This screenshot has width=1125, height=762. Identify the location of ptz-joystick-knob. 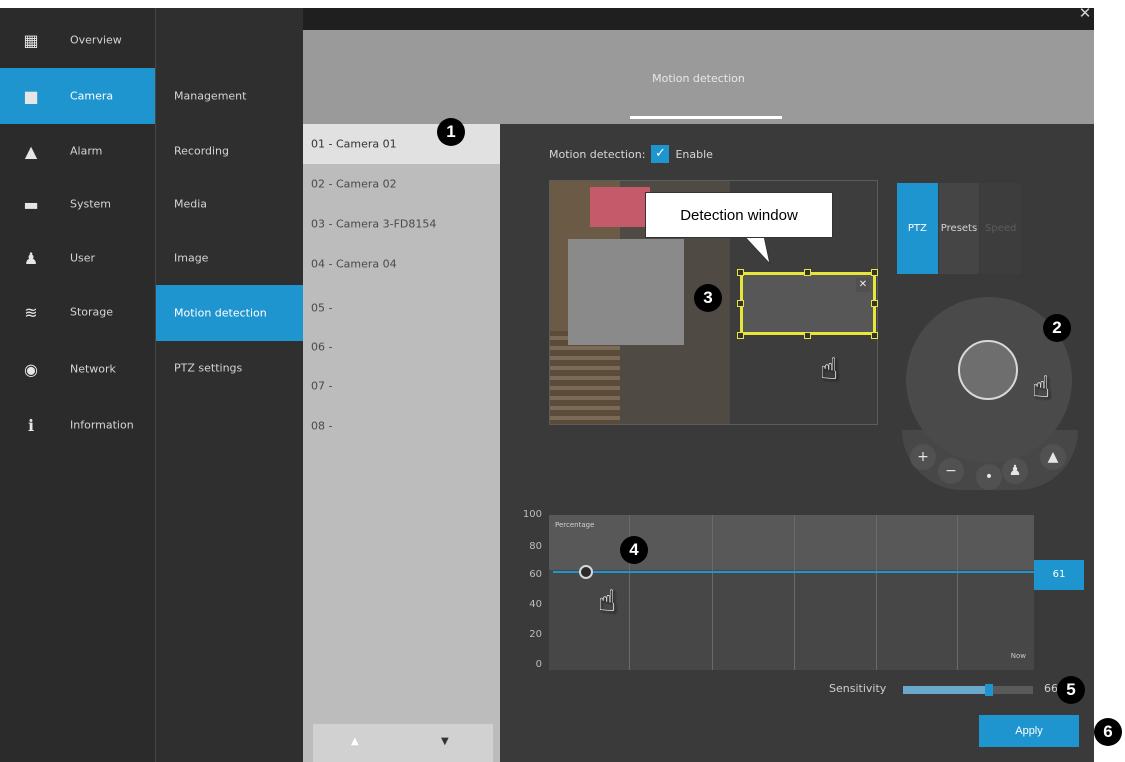
(988, 370).